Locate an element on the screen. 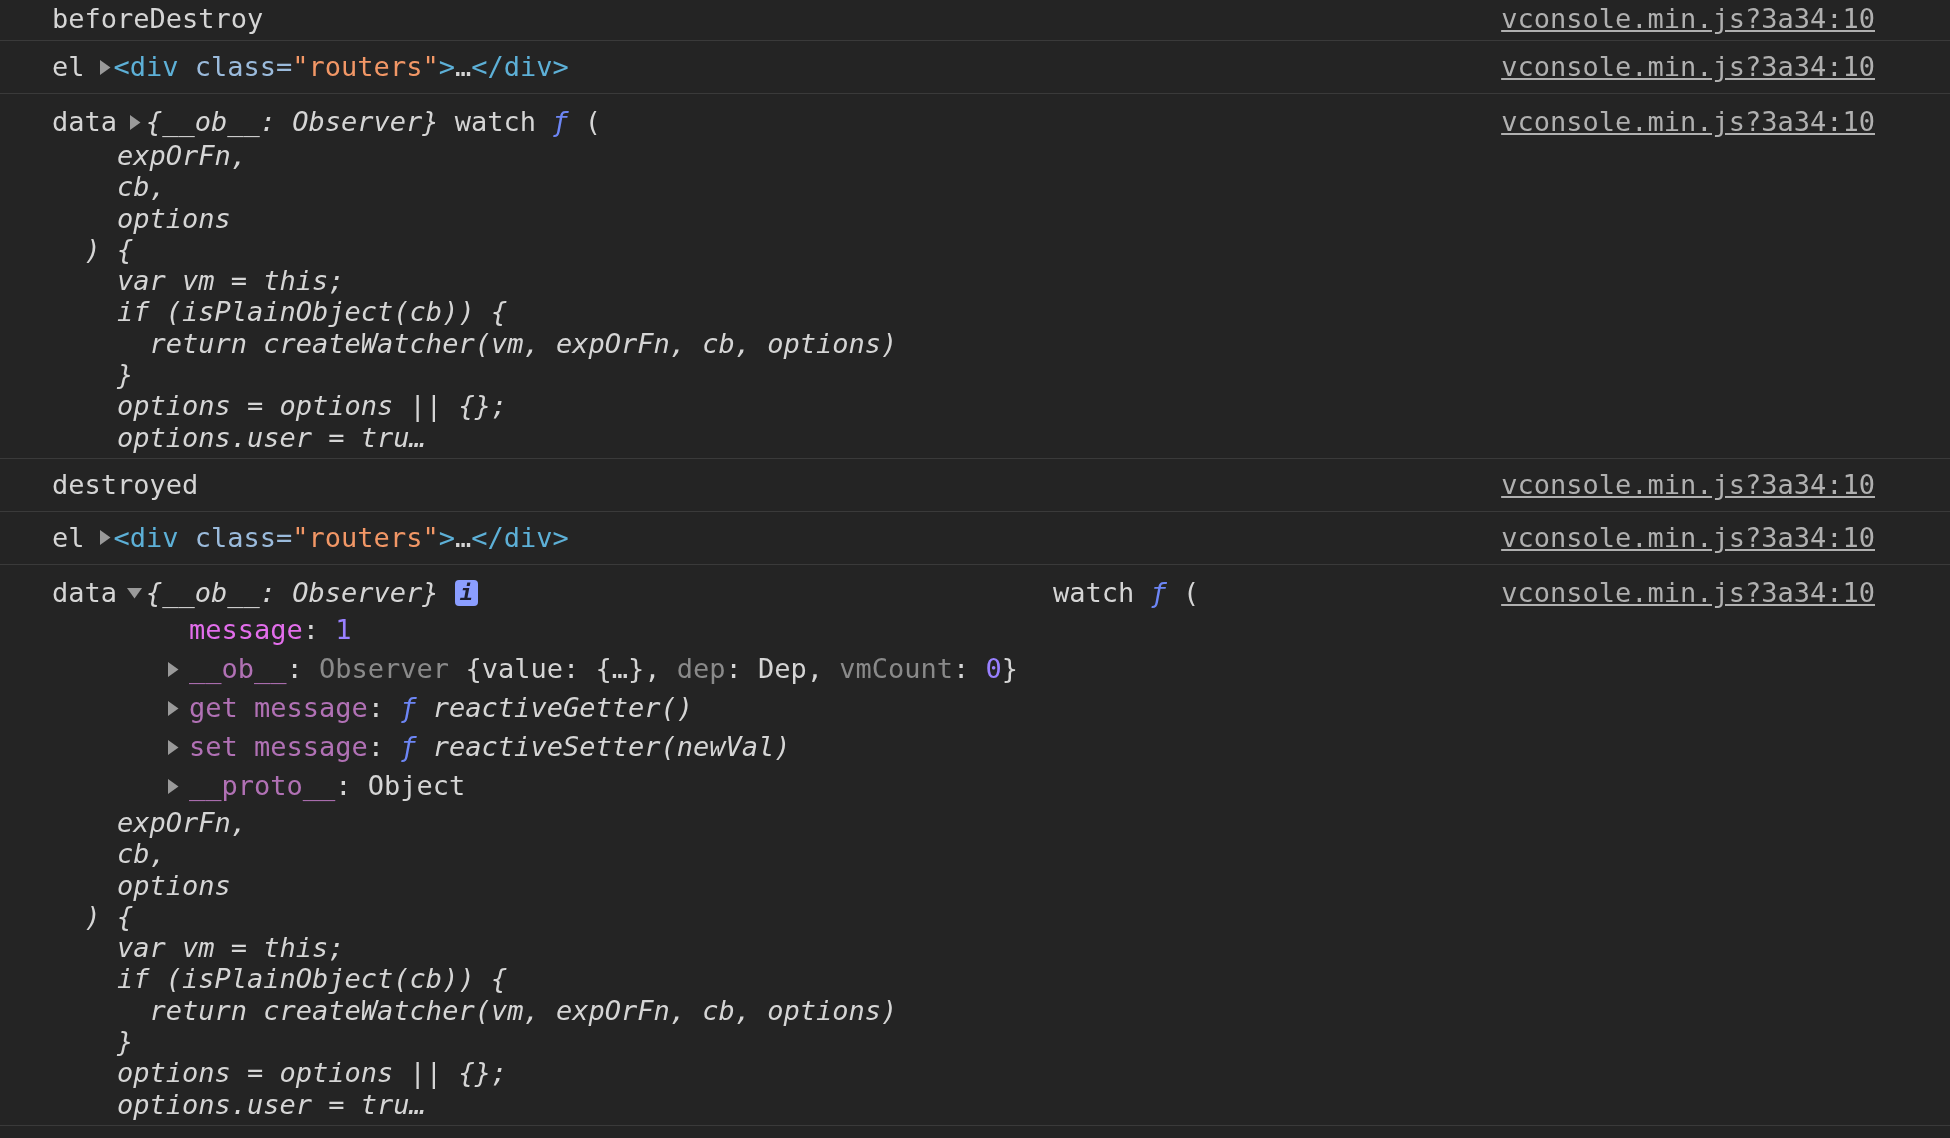 The height and width of the screenshot is (1138, 1950). property-key: __ob__ is located at coordinates (238, 669).